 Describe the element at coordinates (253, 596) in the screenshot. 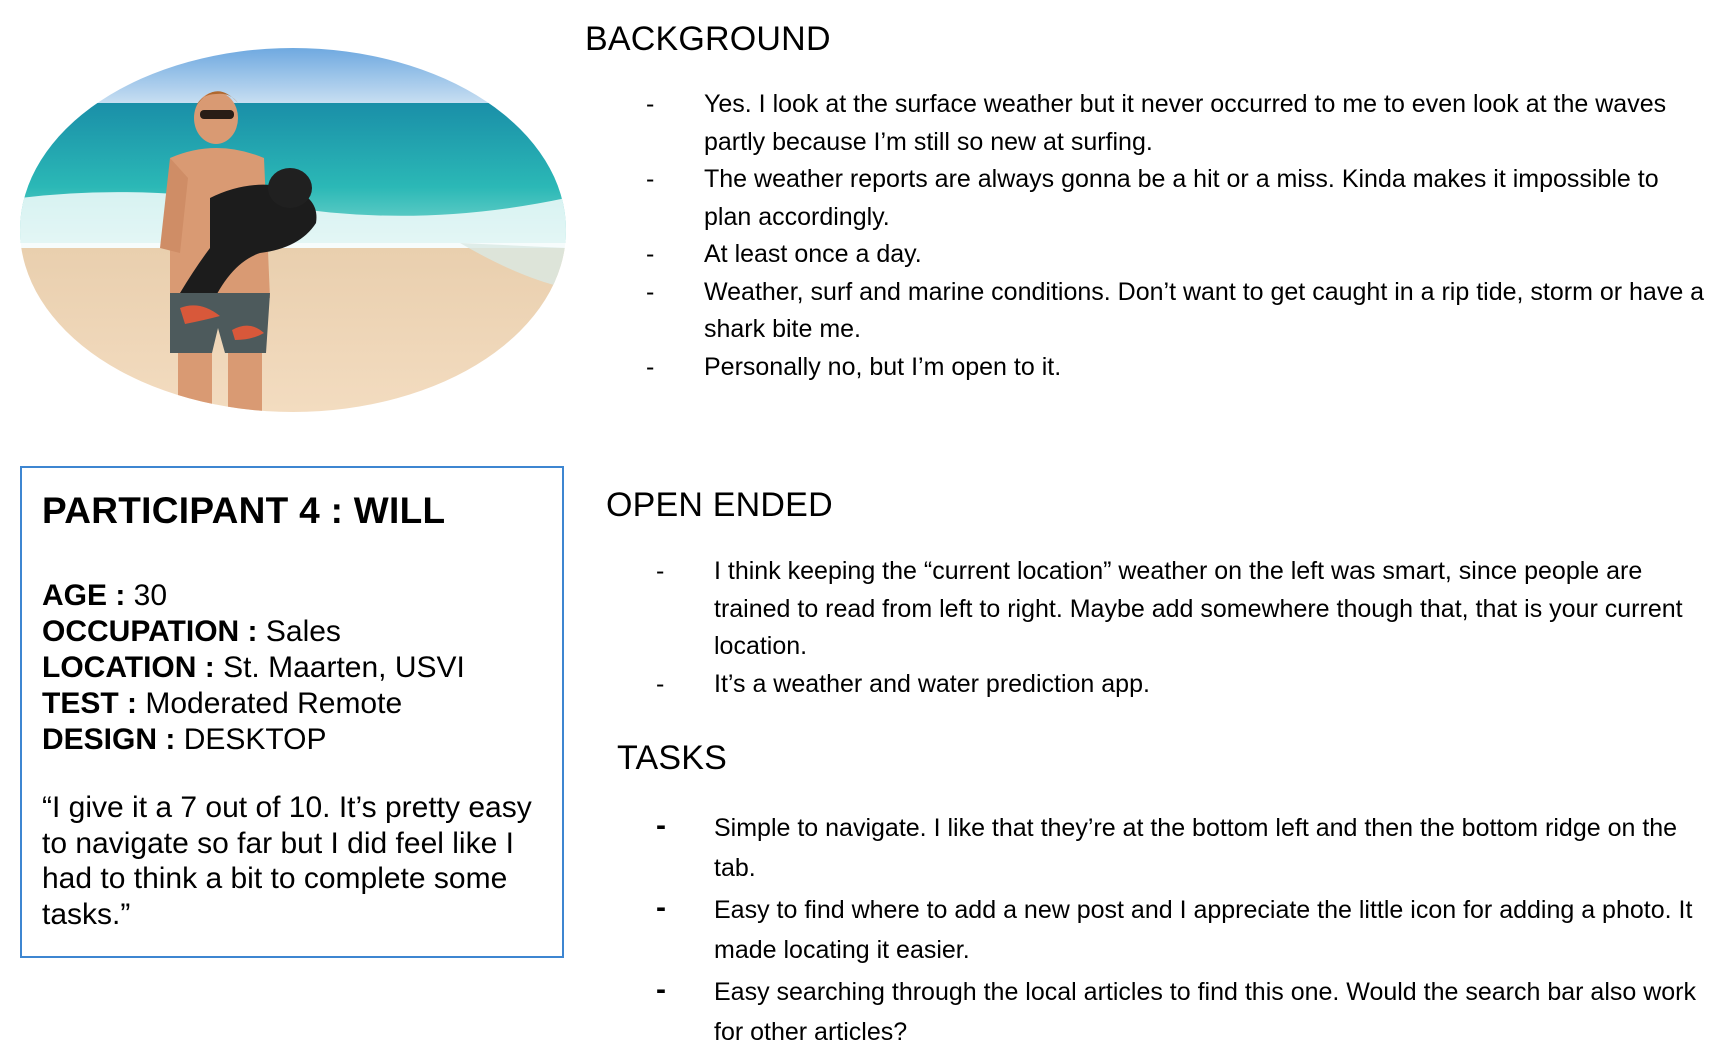

I see `fact-age: AGE : 30` at that location.